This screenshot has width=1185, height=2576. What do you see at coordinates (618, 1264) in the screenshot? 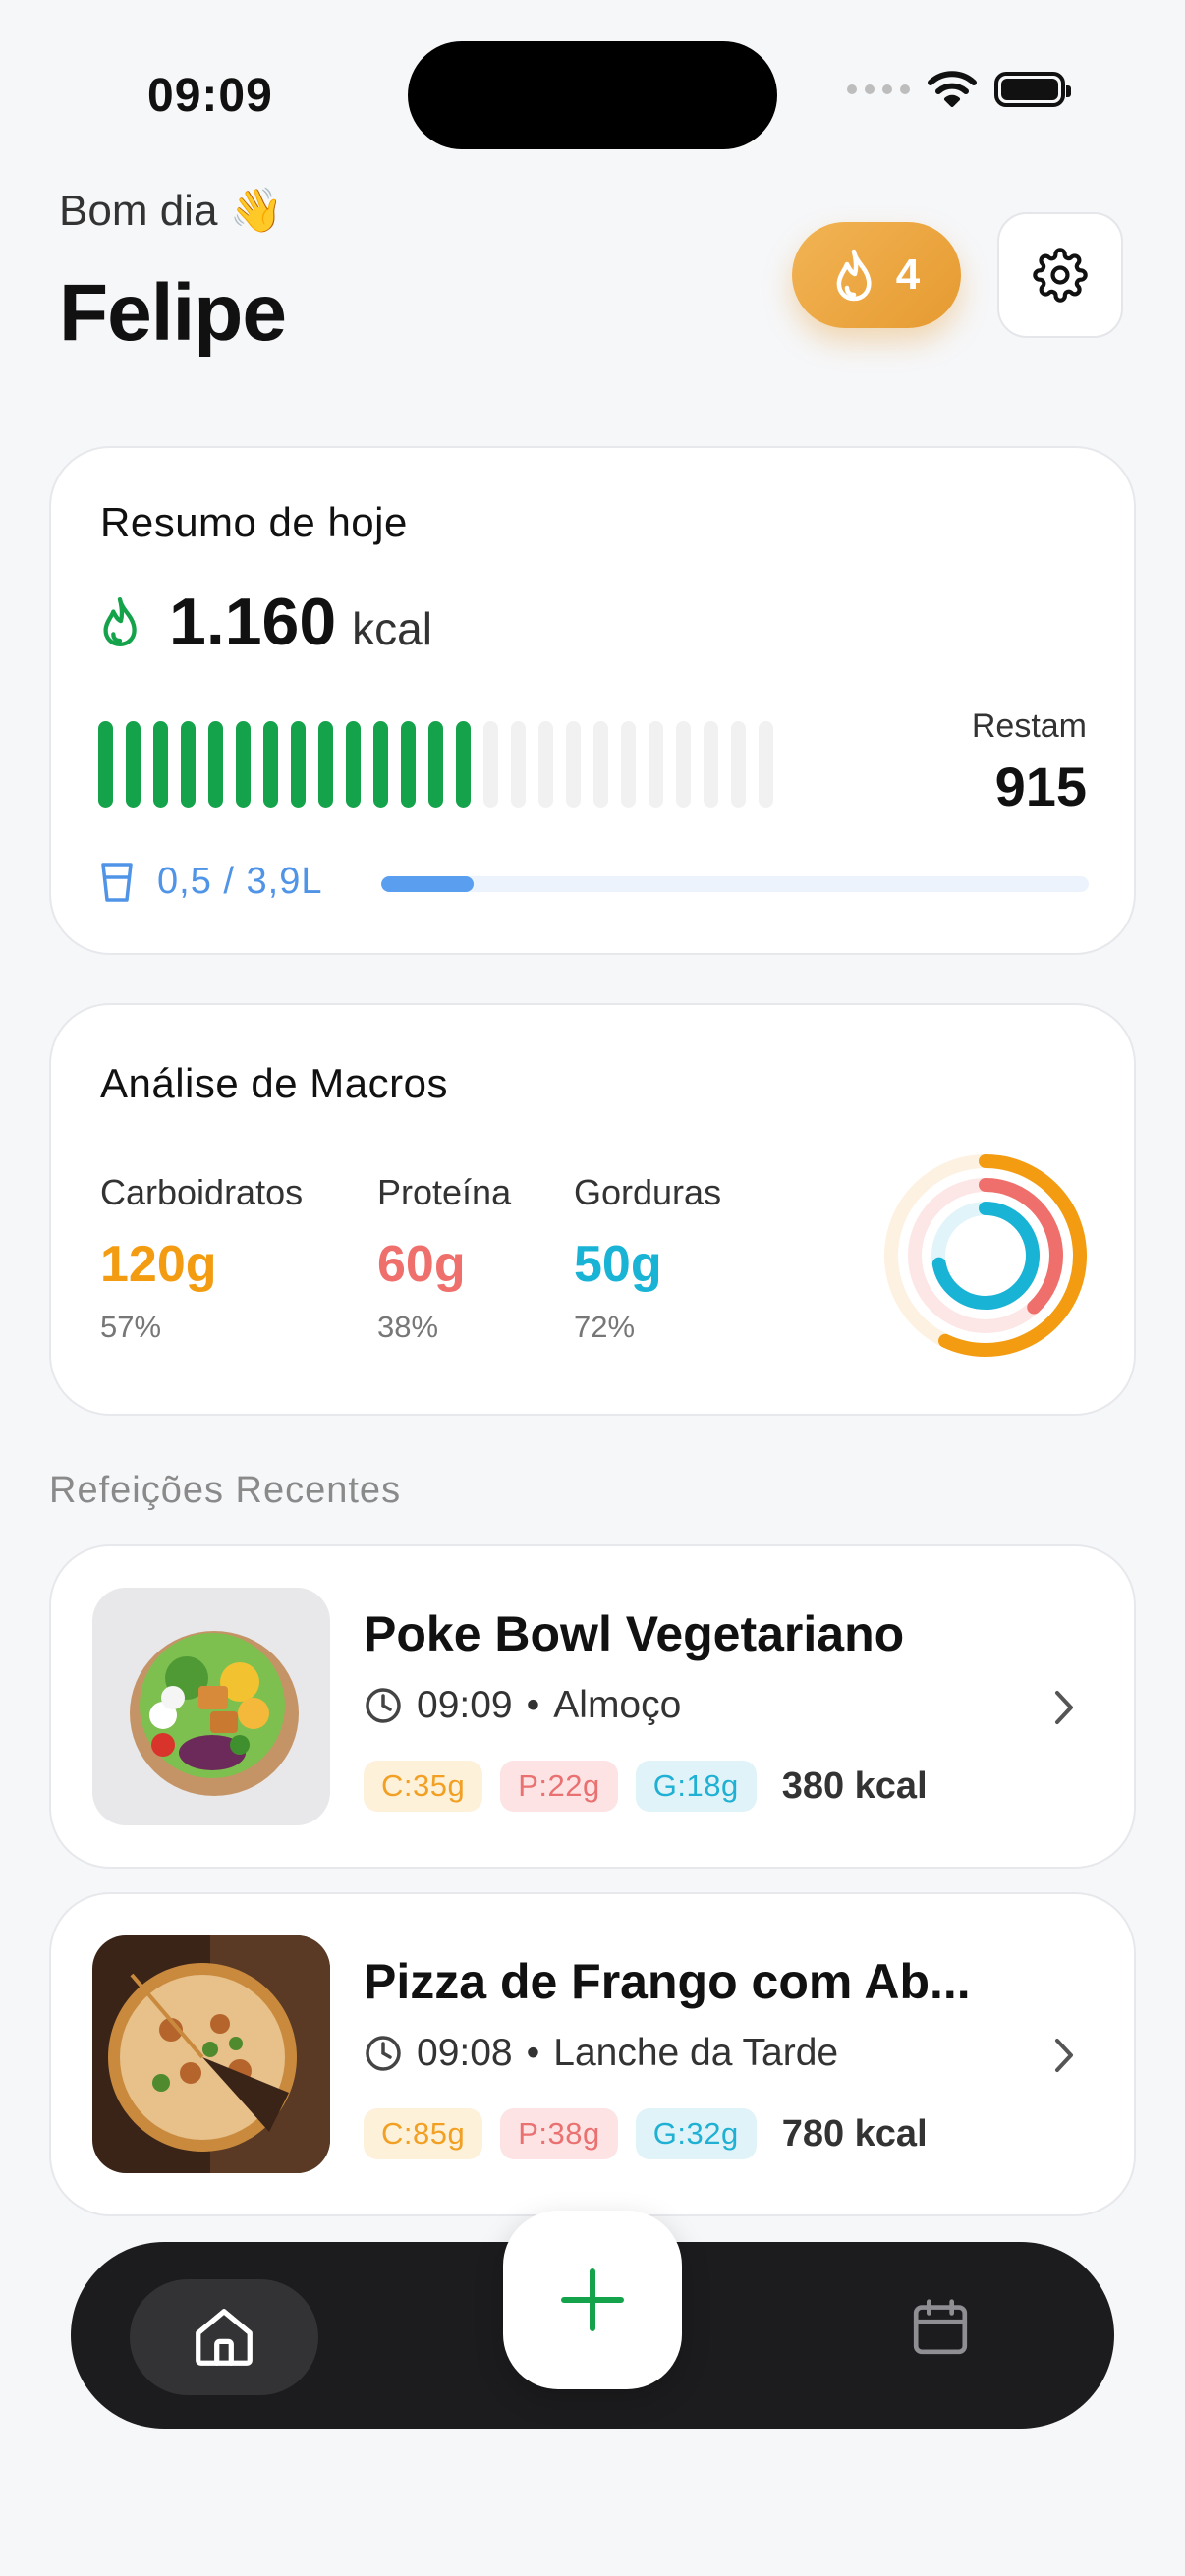
I see `macro-value: 50g` at bounding box center [618, 1264].